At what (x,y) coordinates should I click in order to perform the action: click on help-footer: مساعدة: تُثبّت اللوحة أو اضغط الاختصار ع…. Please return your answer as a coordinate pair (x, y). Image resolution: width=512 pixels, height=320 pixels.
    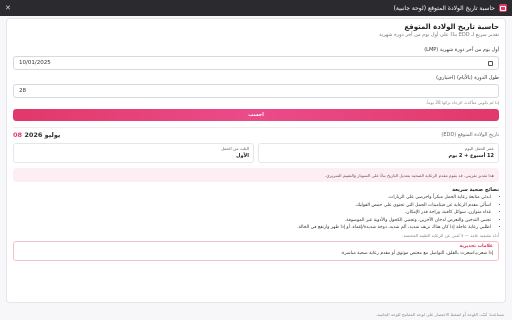
    Looking at the image, I should click on (439, 314).